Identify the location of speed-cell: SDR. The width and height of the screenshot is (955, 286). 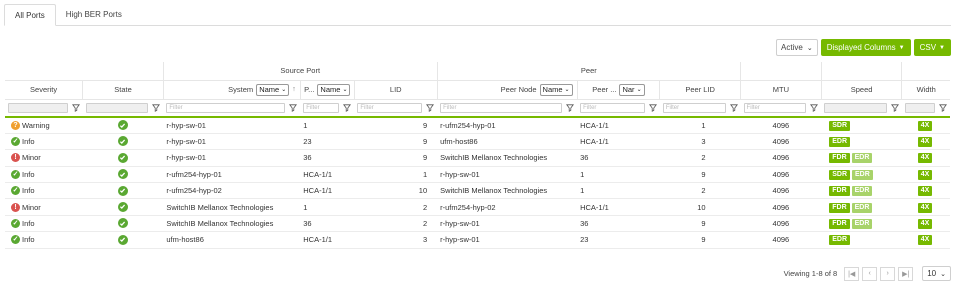
(861, 125).